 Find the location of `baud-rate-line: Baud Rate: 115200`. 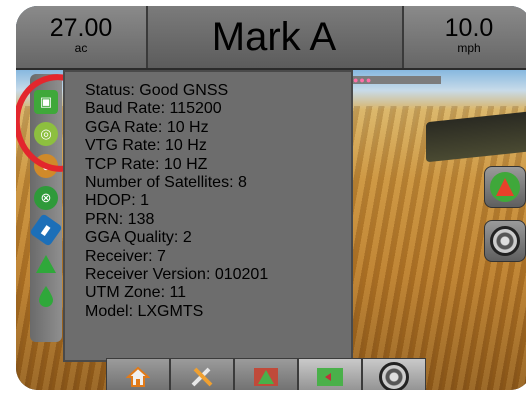

baud-rate-line: Baud Rate: 115200 is located at coordinates (153, 109).